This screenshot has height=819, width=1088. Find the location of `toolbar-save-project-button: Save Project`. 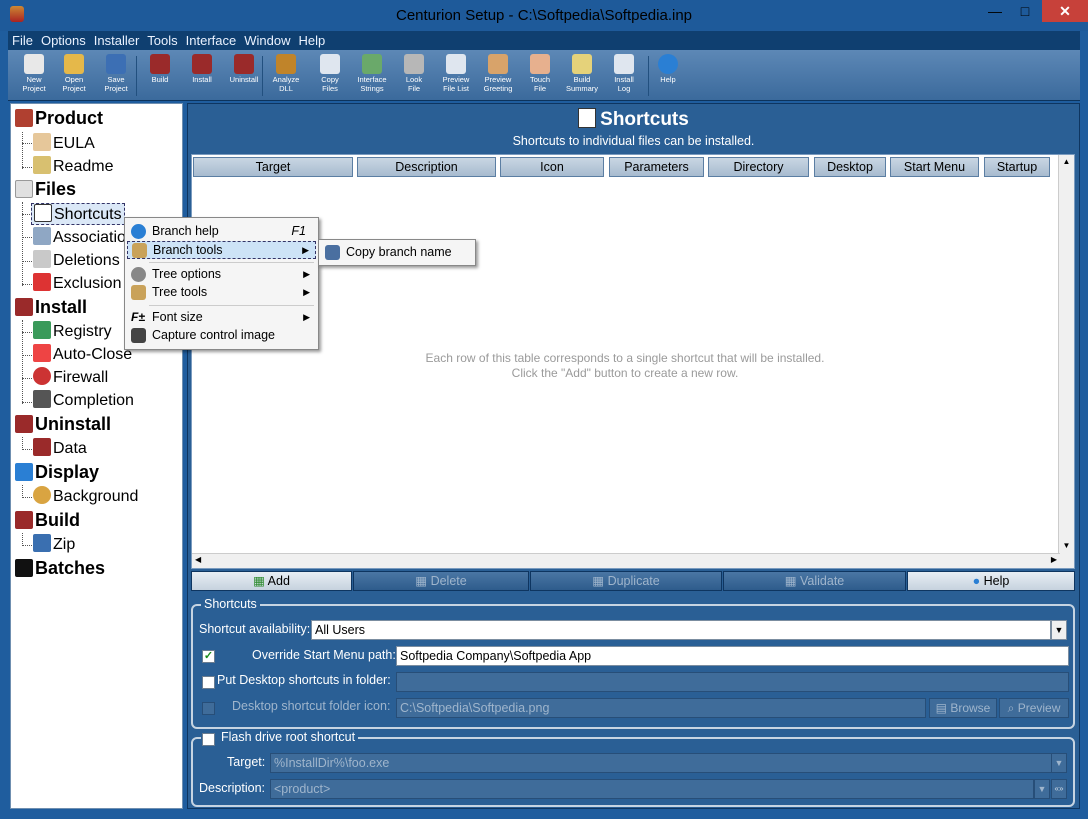

toolbar-save-project-button: Save Project is located at coordinates (116, 76).